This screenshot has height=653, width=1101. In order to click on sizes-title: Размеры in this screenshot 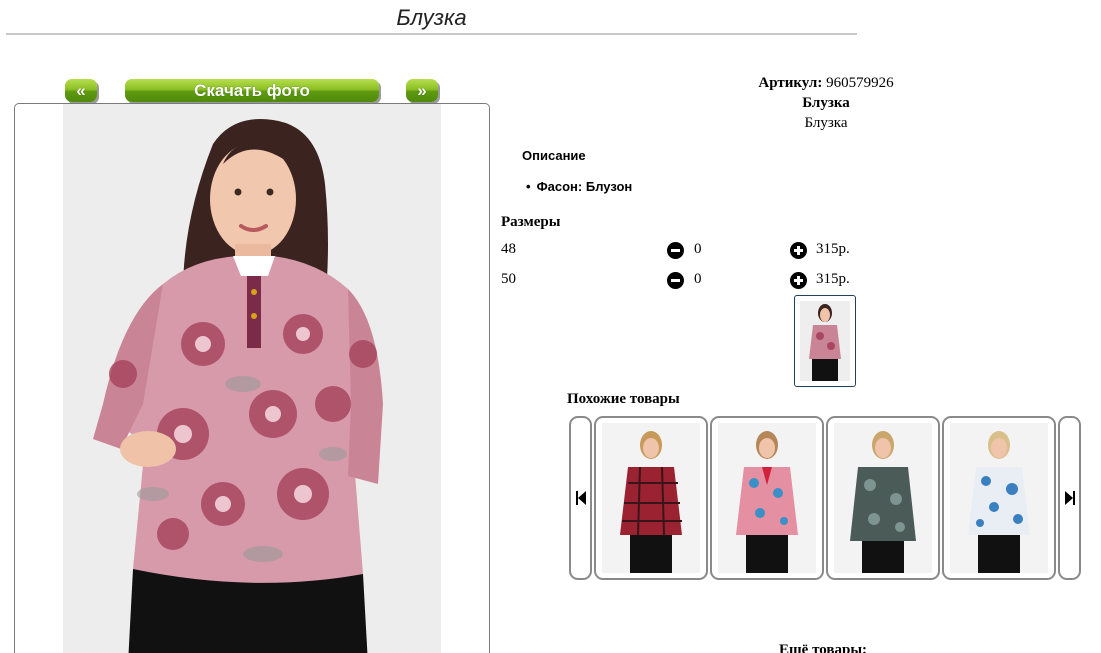, I will do `click(531, 222)`.